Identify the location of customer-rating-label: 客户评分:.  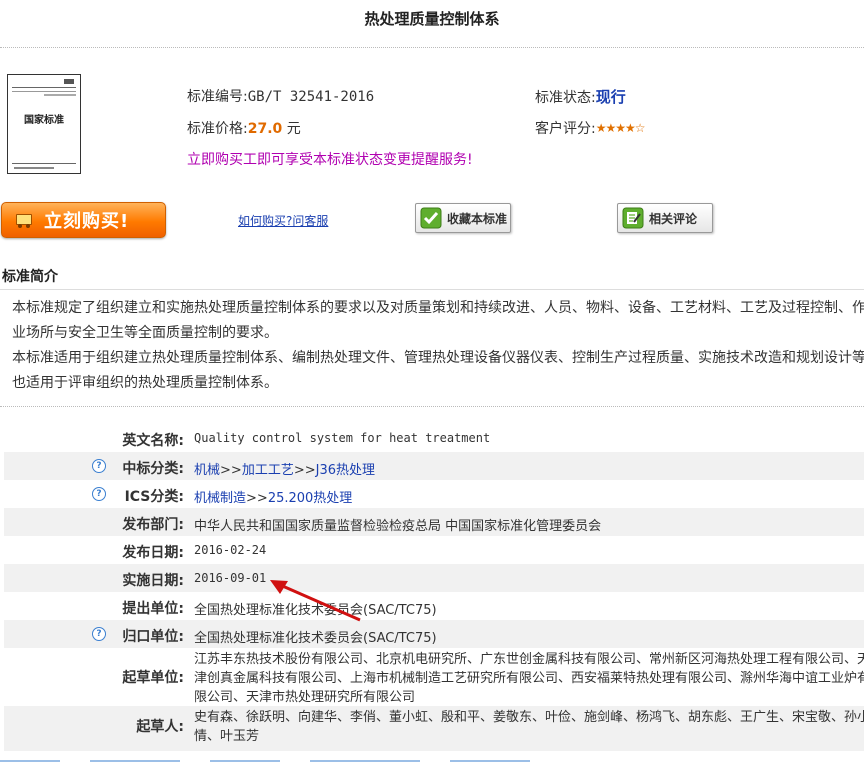
(565, 129).